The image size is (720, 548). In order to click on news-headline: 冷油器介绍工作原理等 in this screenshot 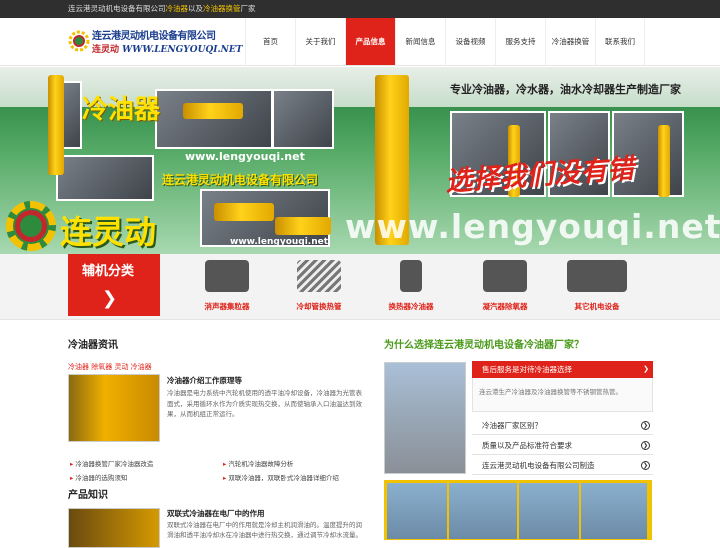, I will do `click(204, 380)`.